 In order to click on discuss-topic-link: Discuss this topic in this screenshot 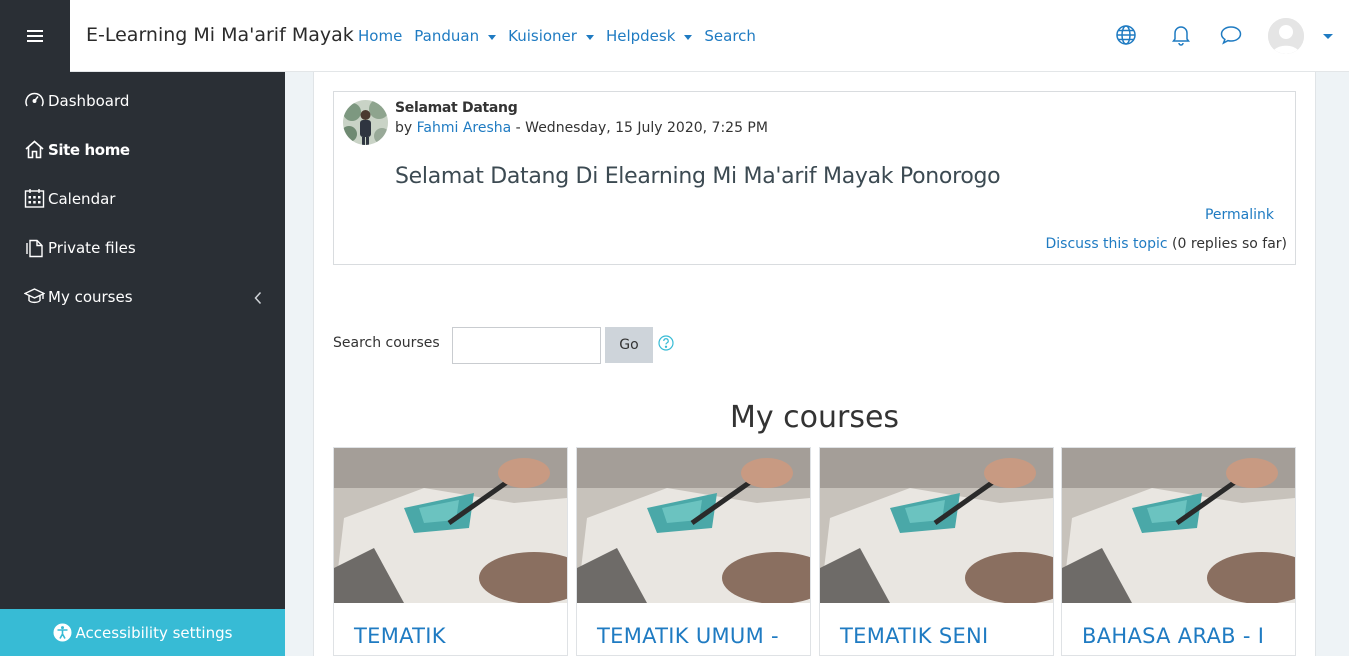, I will do `click(1106, 244)`.